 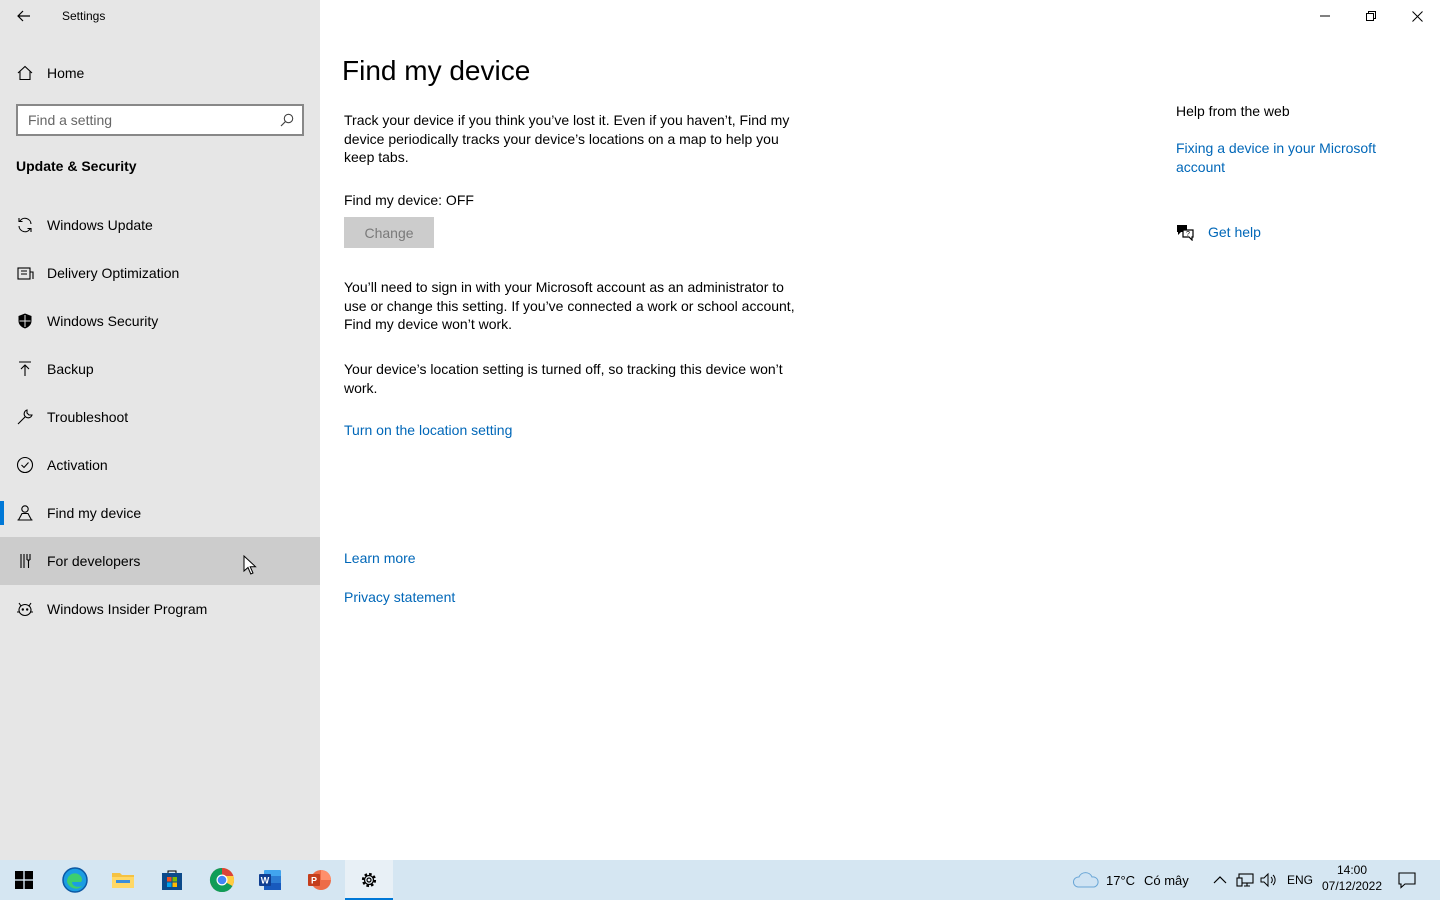 I want to click on sidebar-item-label: Activation, so click(x=77, y=465).